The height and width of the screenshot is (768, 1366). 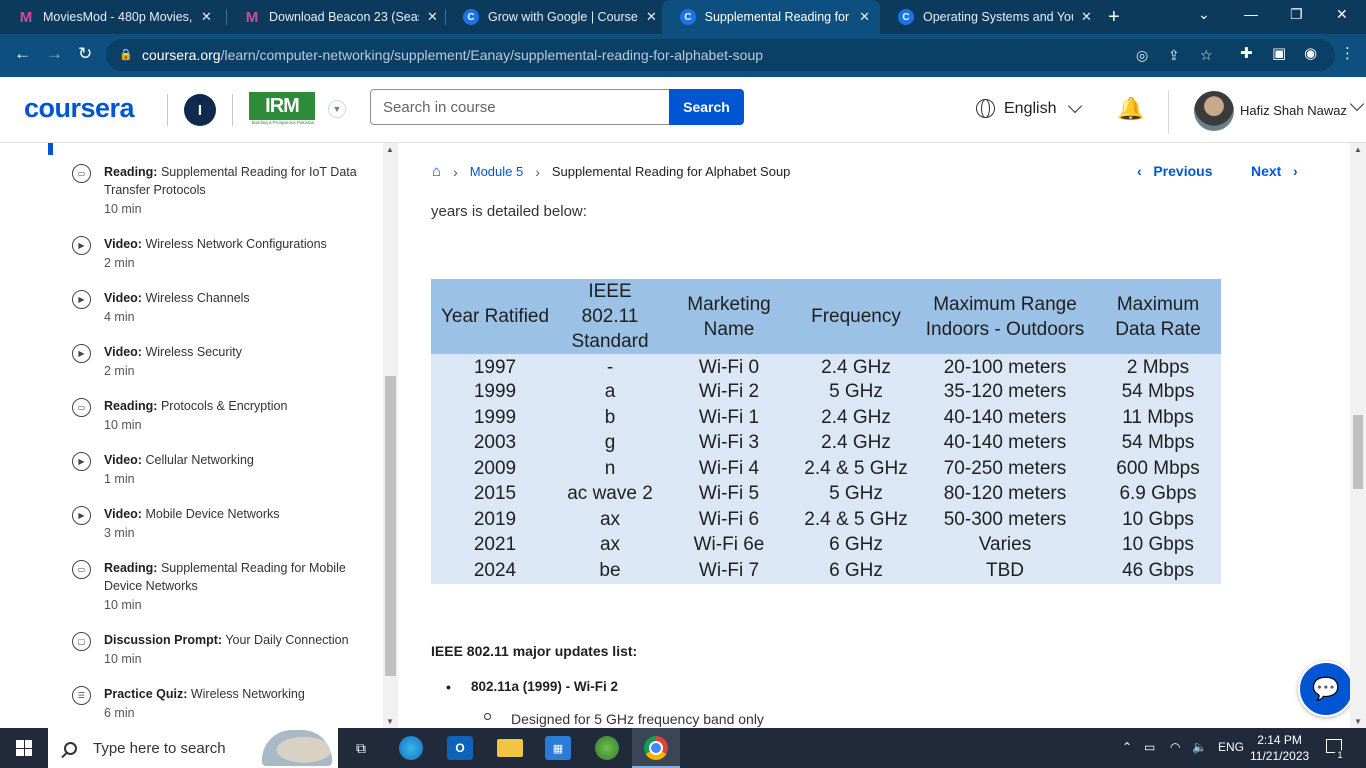 What do you see at coordinates (1279, 53) in the screenshot?
I see `side-panel-icon: ▣` at bounding box center [1279, 53].